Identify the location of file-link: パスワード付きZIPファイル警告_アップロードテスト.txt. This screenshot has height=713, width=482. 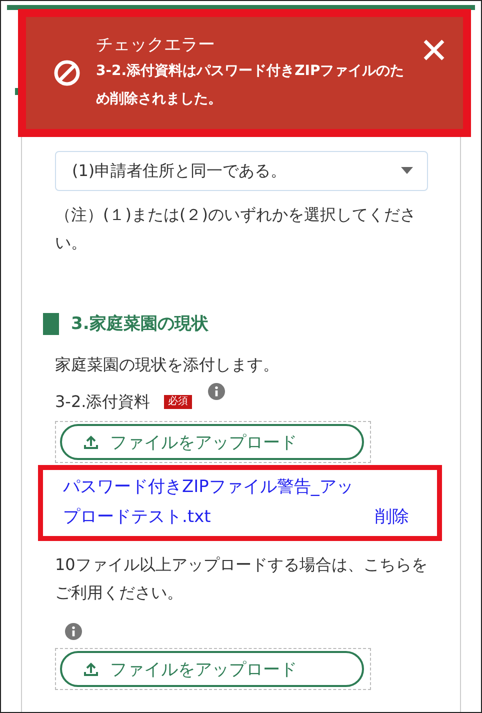
(208, 502).